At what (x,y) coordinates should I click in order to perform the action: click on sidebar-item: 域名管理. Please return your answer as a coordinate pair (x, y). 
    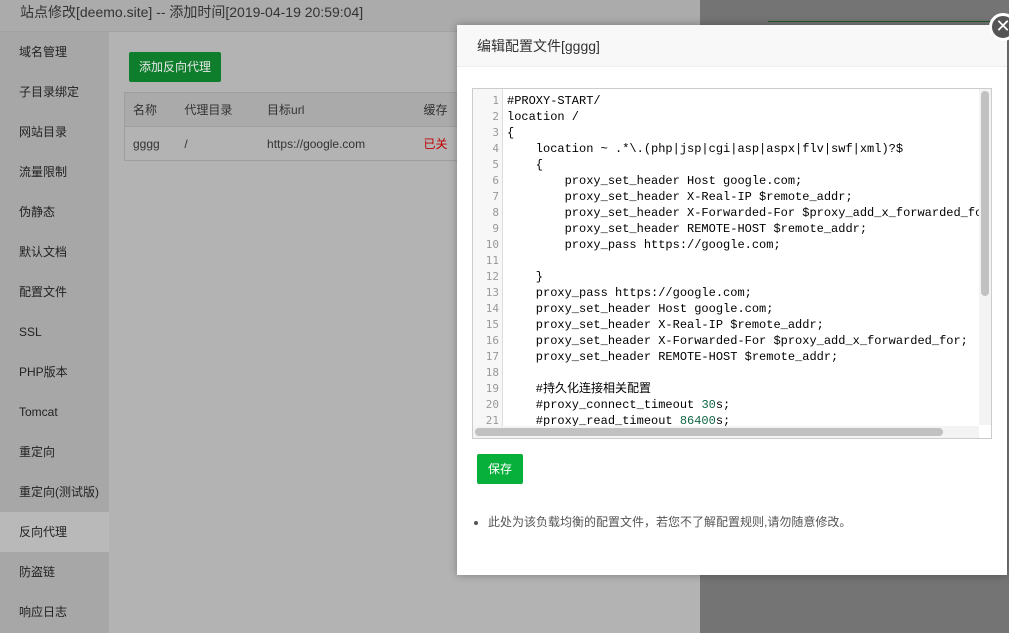
    Looking at the image, I should click on (54, 52).